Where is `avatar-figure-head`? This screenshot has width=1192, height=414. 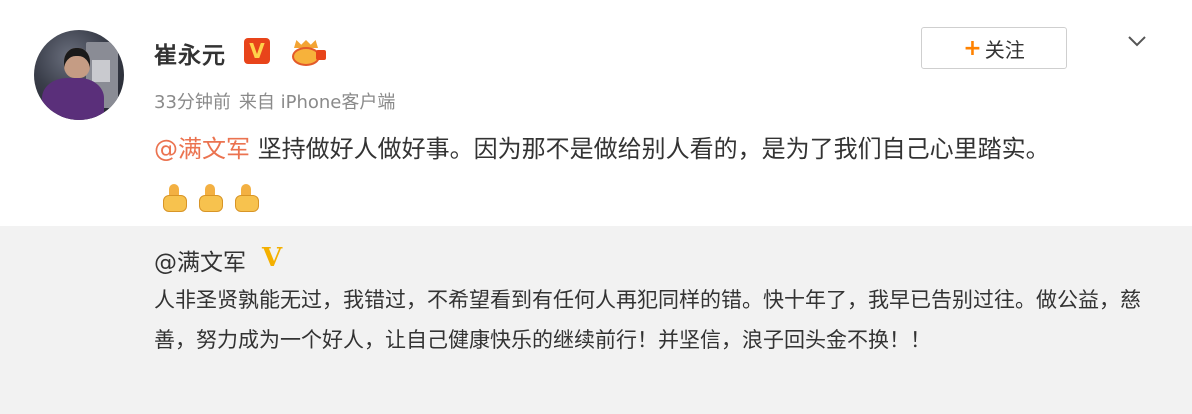 avatar-figure-head is located at coordinates (77, 63).